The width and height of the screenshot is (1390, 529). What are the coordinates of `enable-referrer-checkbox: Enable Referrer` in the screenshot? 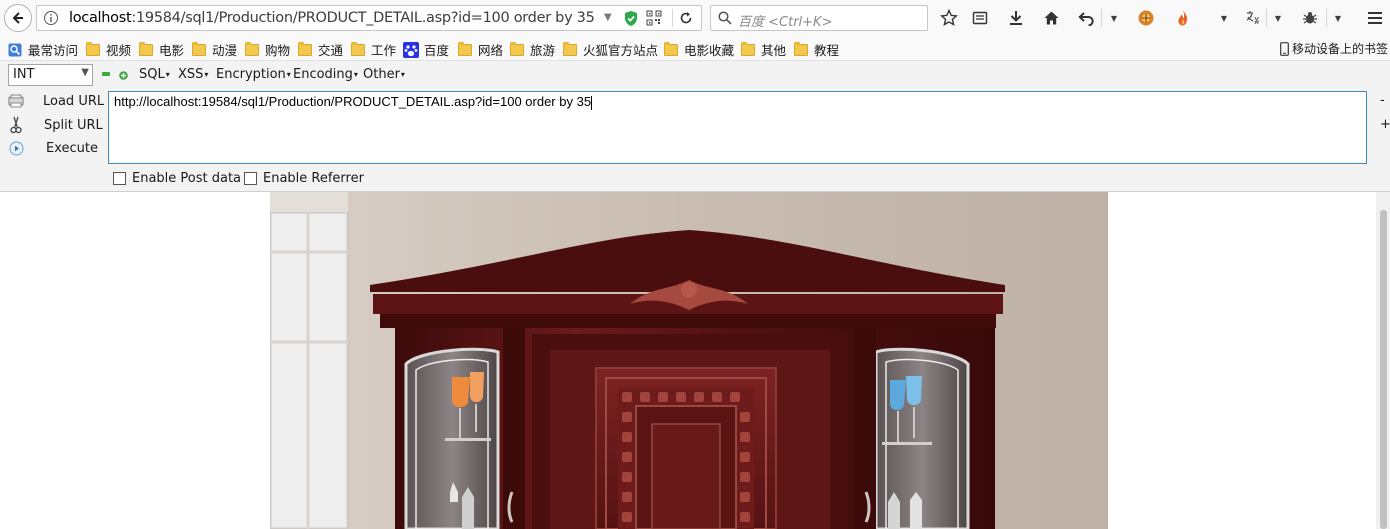 It's located at (304, 178).